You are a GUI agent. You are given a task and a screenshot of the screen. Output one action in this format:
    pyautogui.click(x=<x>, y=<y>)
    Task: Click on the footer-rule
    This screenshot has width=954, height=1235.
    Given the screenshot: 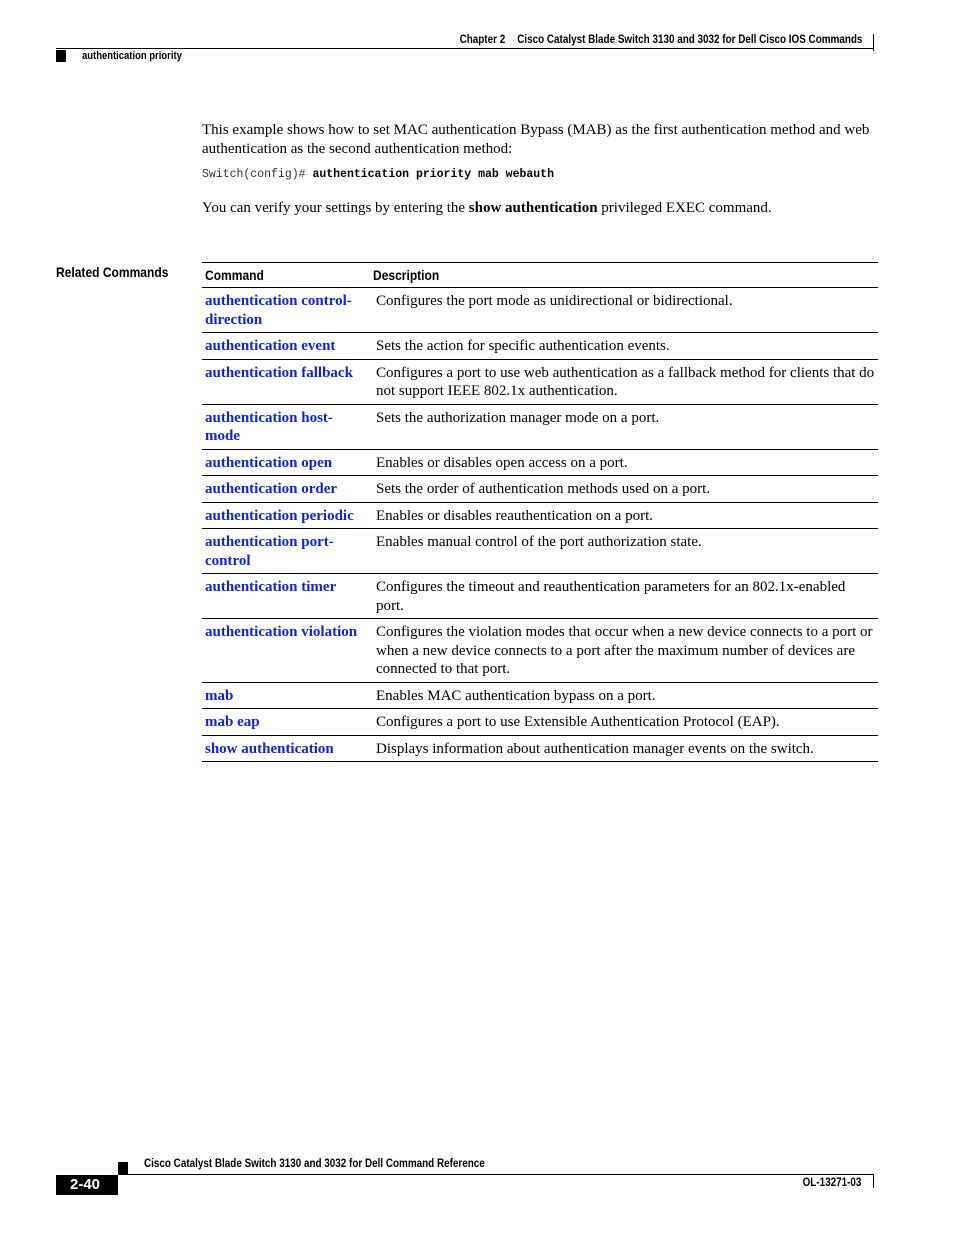 What is the action you would take?
    pyautogui.click(x=496, y=1174)
    